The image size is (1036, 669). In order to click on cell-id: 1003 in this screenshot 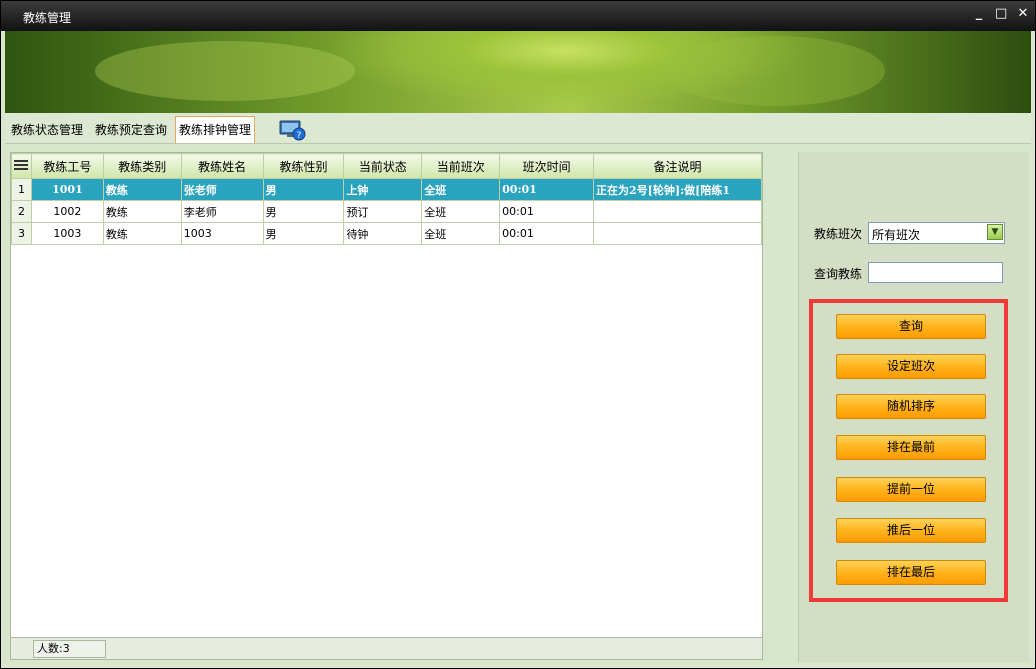, I will do `click(67, 233)`.